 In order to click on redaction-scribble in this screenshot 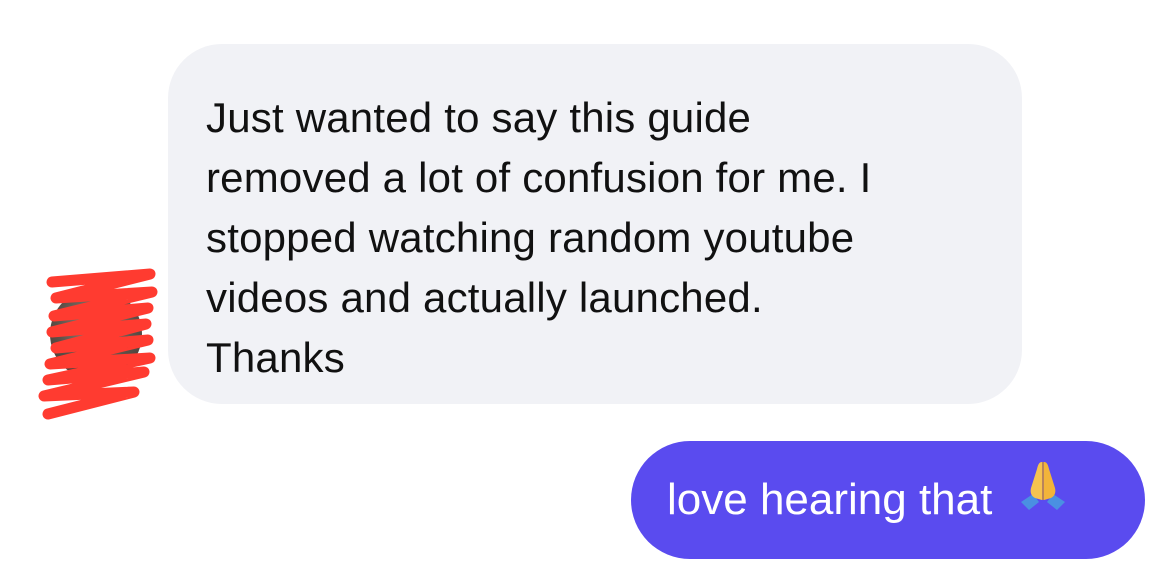, I will do `click(98, 344)`.